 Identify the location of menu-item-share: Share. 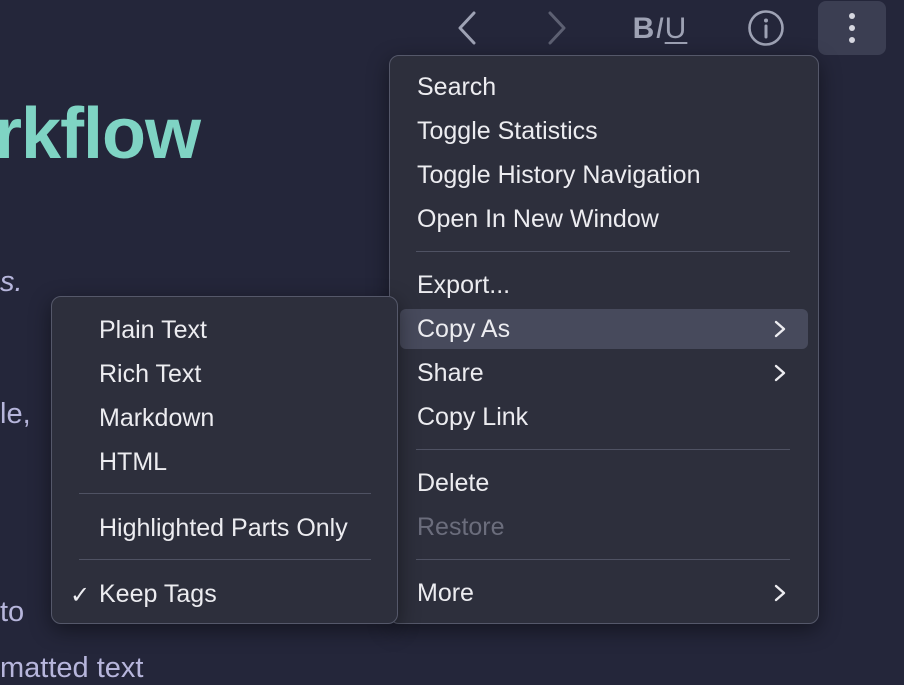
(604, 373).